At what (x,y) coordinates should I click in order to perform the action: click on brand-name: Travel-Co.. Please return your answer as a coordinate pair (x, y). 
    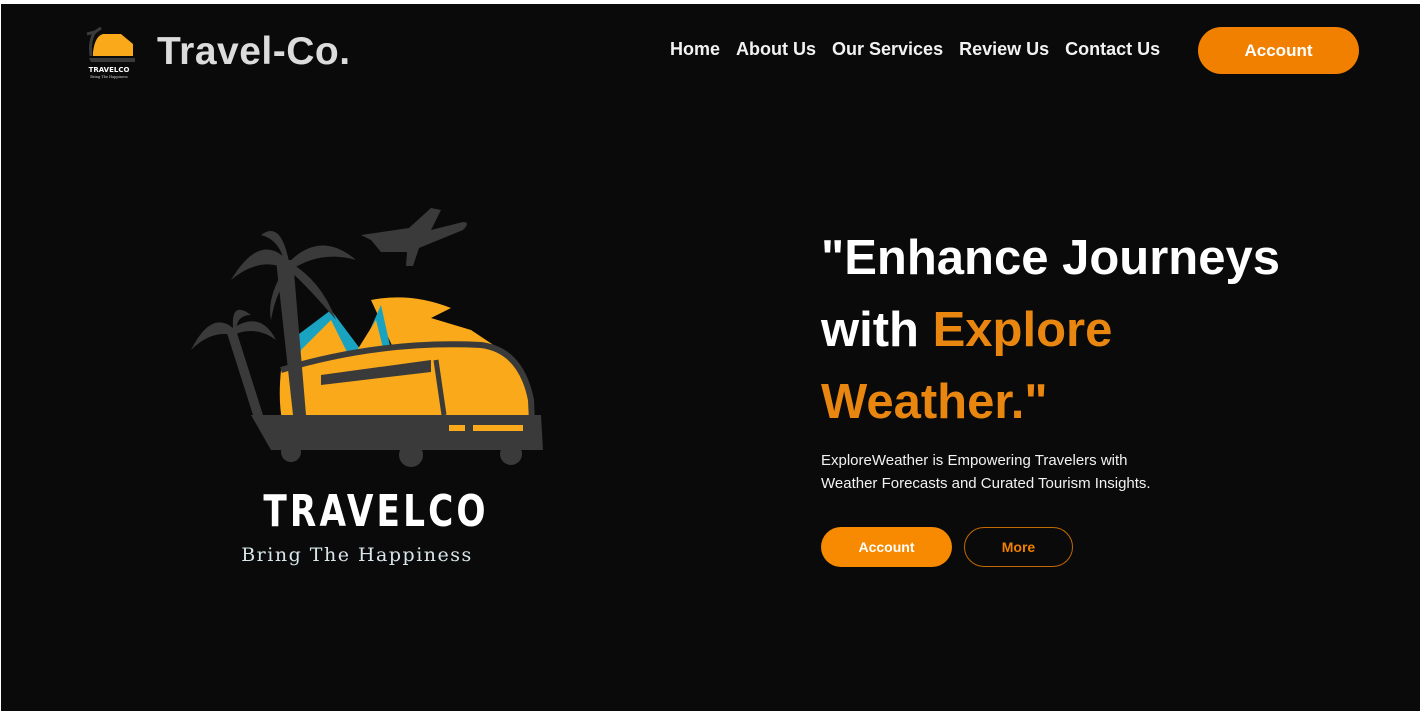
    Looking at the image, I should click on (254, 52).